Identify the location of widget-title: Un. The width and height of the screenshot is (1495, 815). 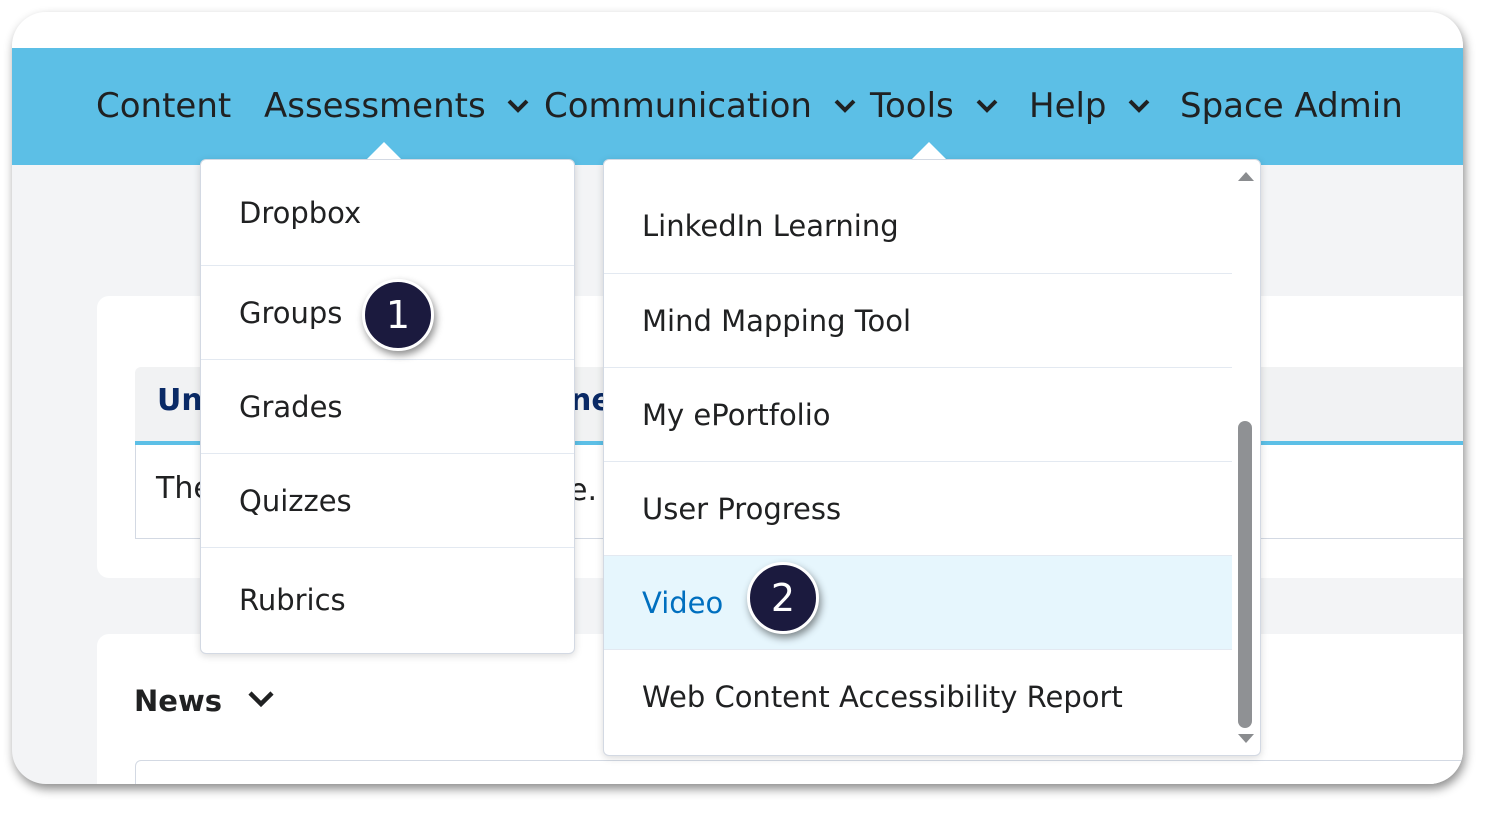
(180, 400).